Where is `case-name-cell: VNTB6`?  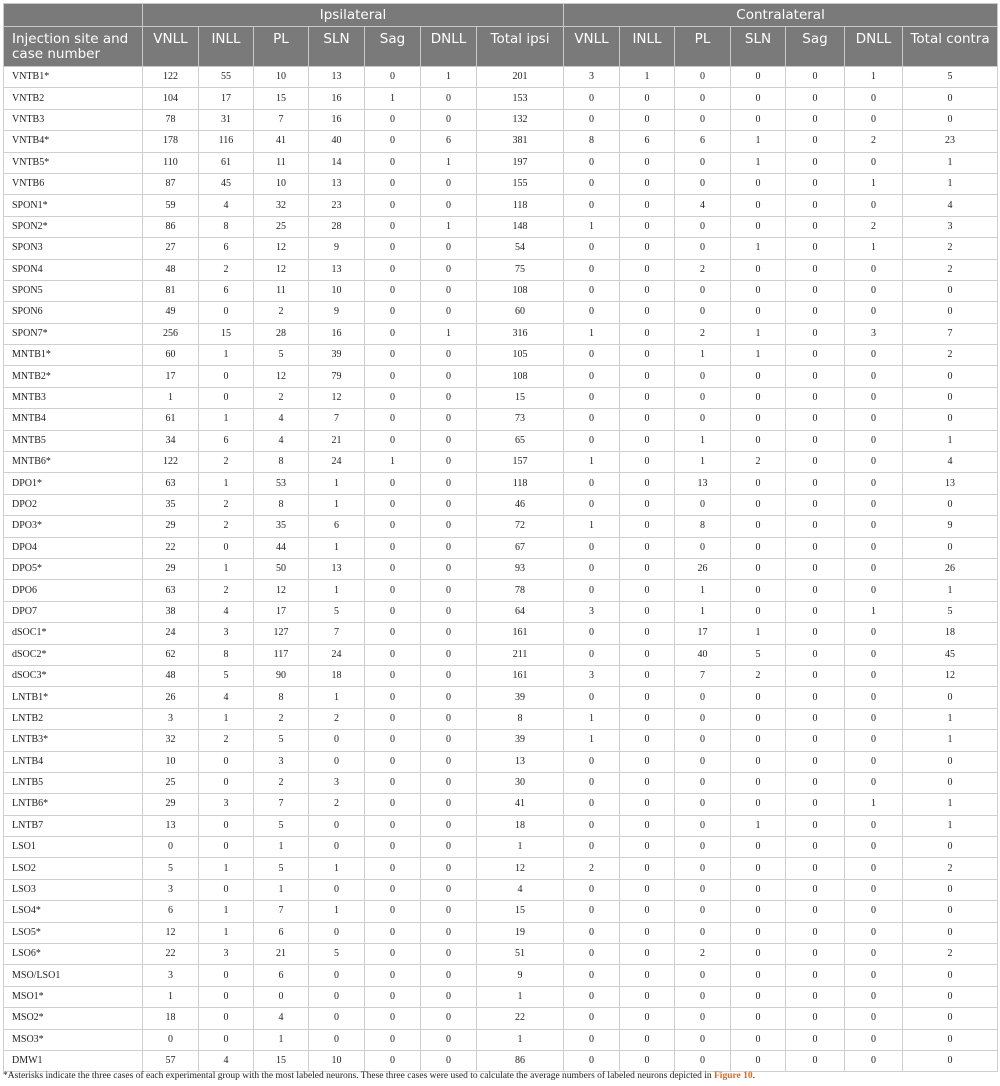 case-name-cell: VNTB6 is located at coordinates (73, 184).